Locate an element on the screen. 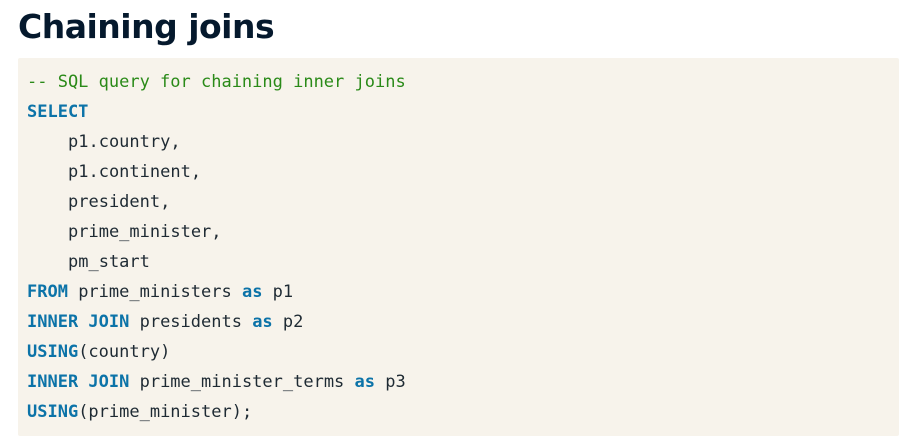 This screenshot has height=445, width=913. using-country: (country) is located at coordinates (124, 352).